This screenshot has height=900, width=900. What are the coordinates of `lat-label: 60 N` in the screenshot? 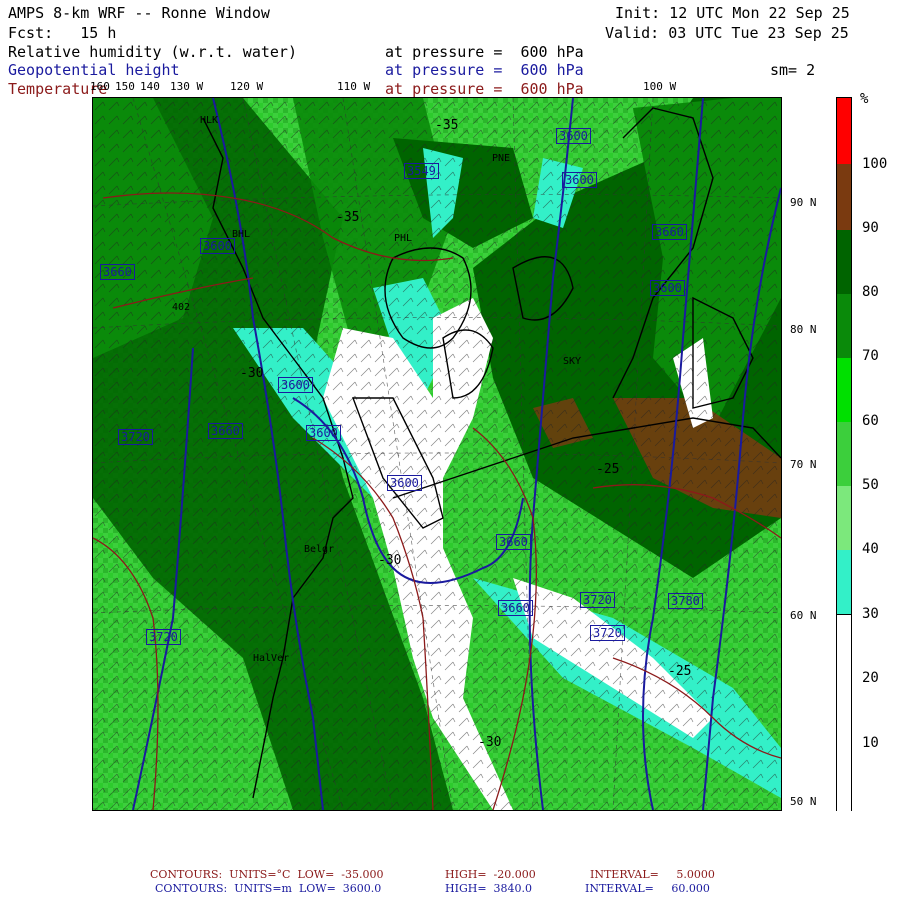 It's located at (803, 615).